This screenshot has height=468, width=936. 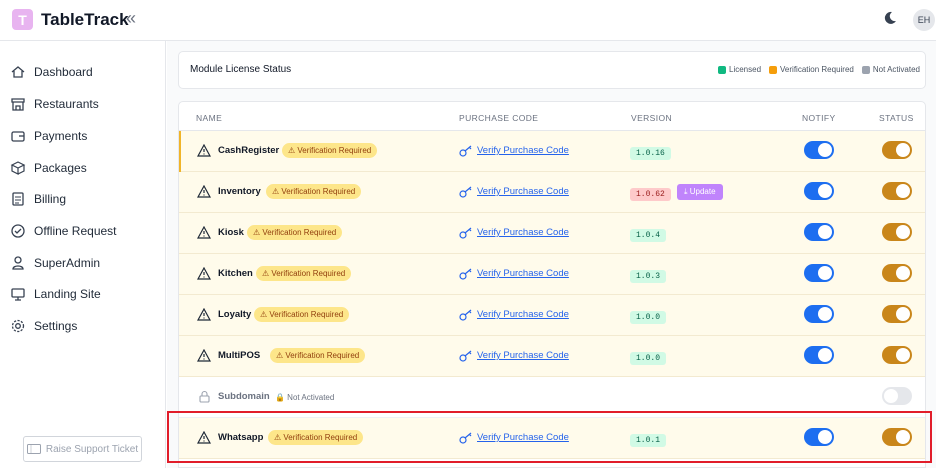 I want to click on sidebar-item-offline-request: Offline Request, so click(x=63, y=231).